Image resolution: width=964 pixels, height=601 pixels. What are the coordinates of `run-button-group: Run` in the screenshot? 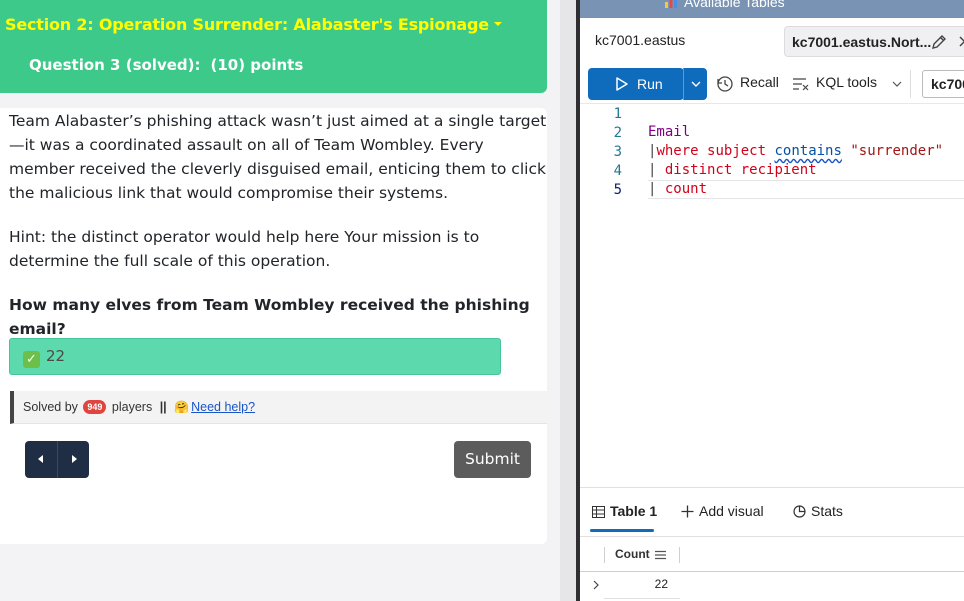 It's located at (647, 84).